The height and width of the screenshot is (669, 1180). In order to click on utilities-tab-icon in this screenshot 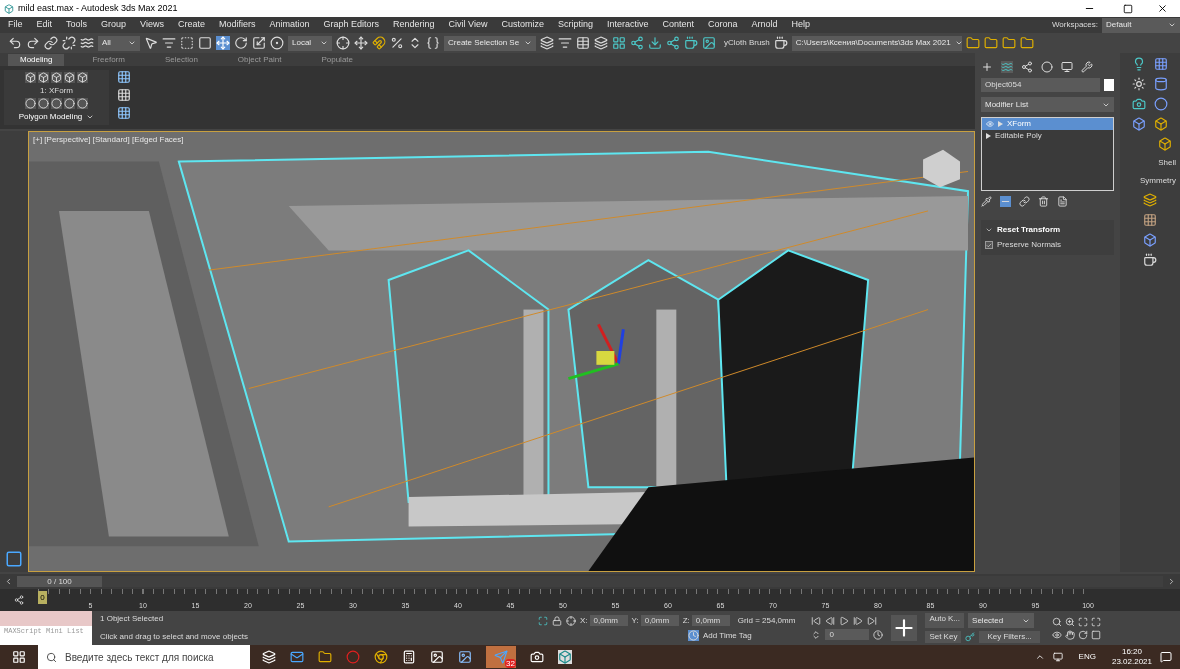, I will do `click(1087, 67)`.